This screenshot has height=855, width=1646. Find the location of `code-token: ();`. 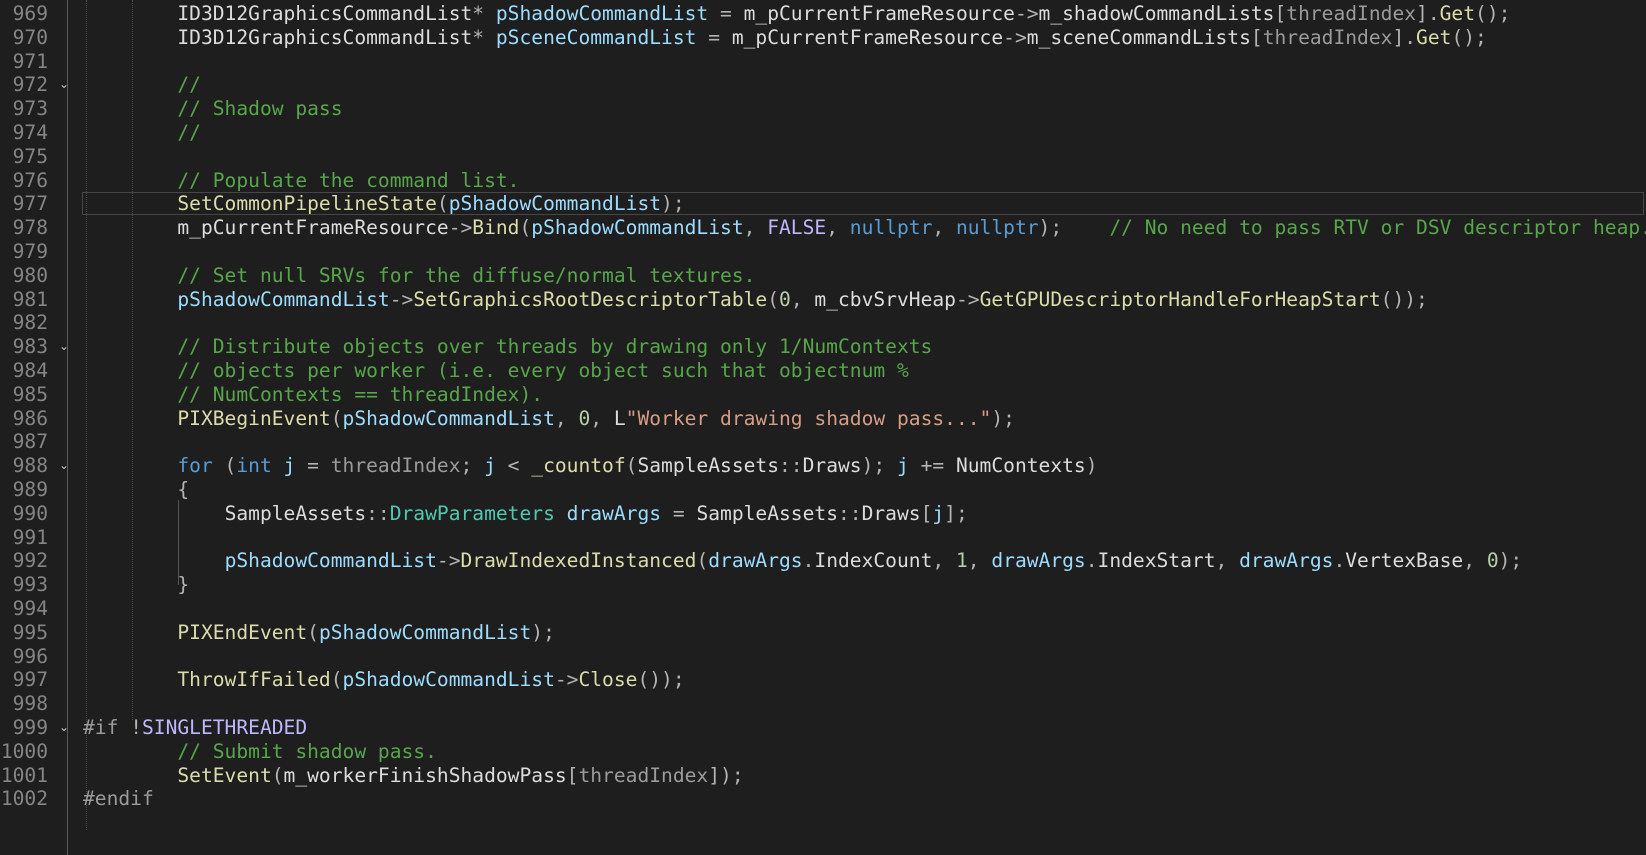

code-token: (); is located at coordinates (1469, 37).